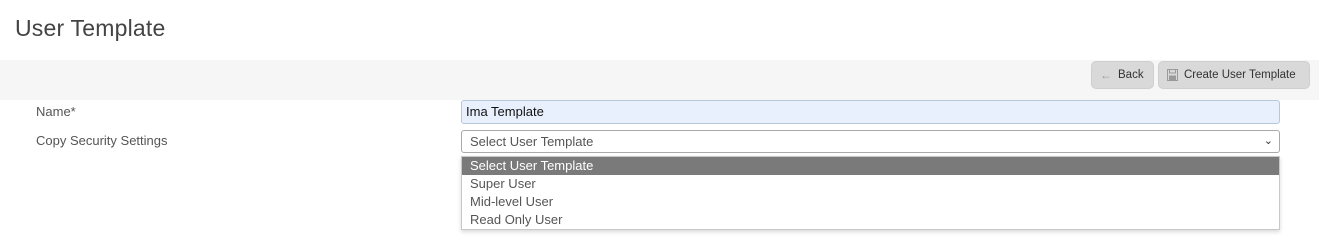  I want to click on copy-security-settings-select: Select User Template ⌄, so click(870, 141).